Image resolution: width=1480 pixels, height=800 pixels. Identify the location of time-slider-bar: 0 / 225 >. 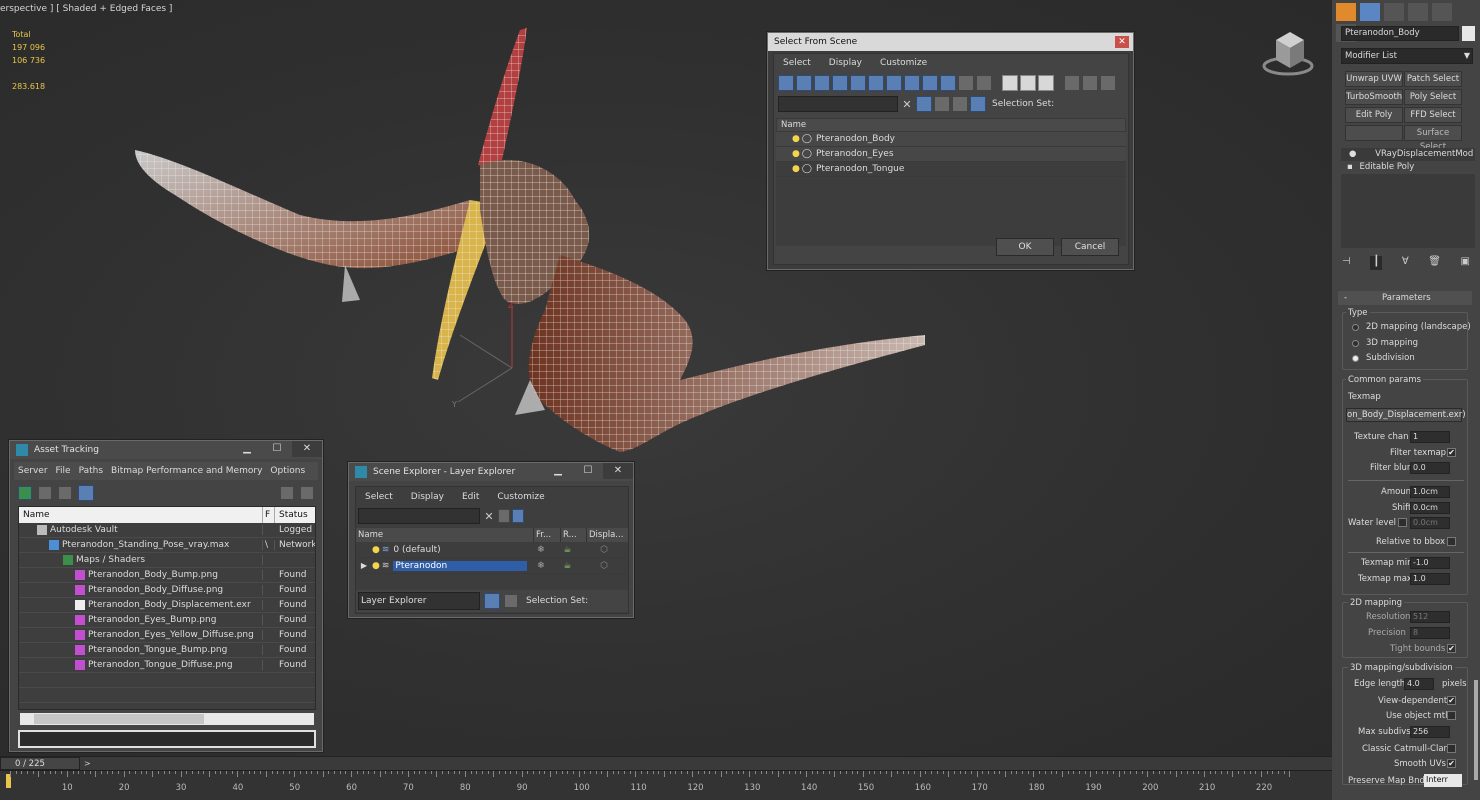
(666, 763).